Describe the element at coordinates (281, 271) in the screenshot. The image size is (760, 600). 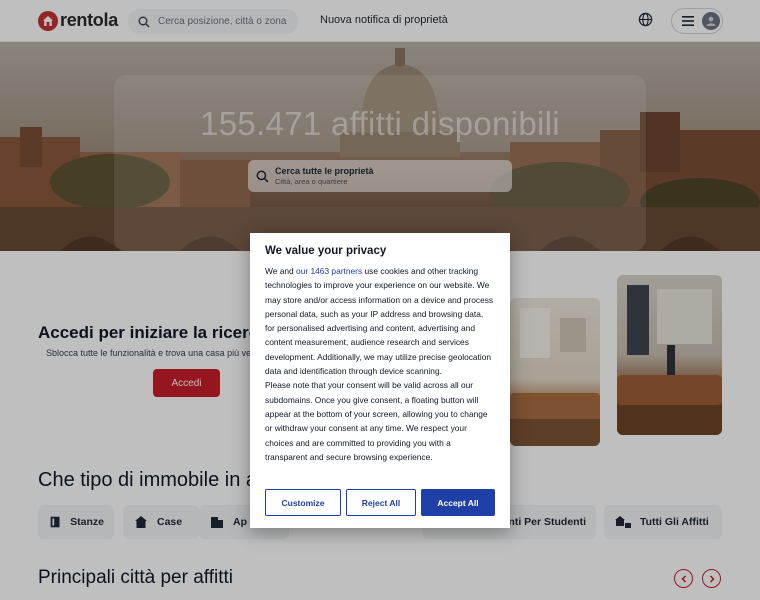
I see `consent-text-start: We and` at that location.